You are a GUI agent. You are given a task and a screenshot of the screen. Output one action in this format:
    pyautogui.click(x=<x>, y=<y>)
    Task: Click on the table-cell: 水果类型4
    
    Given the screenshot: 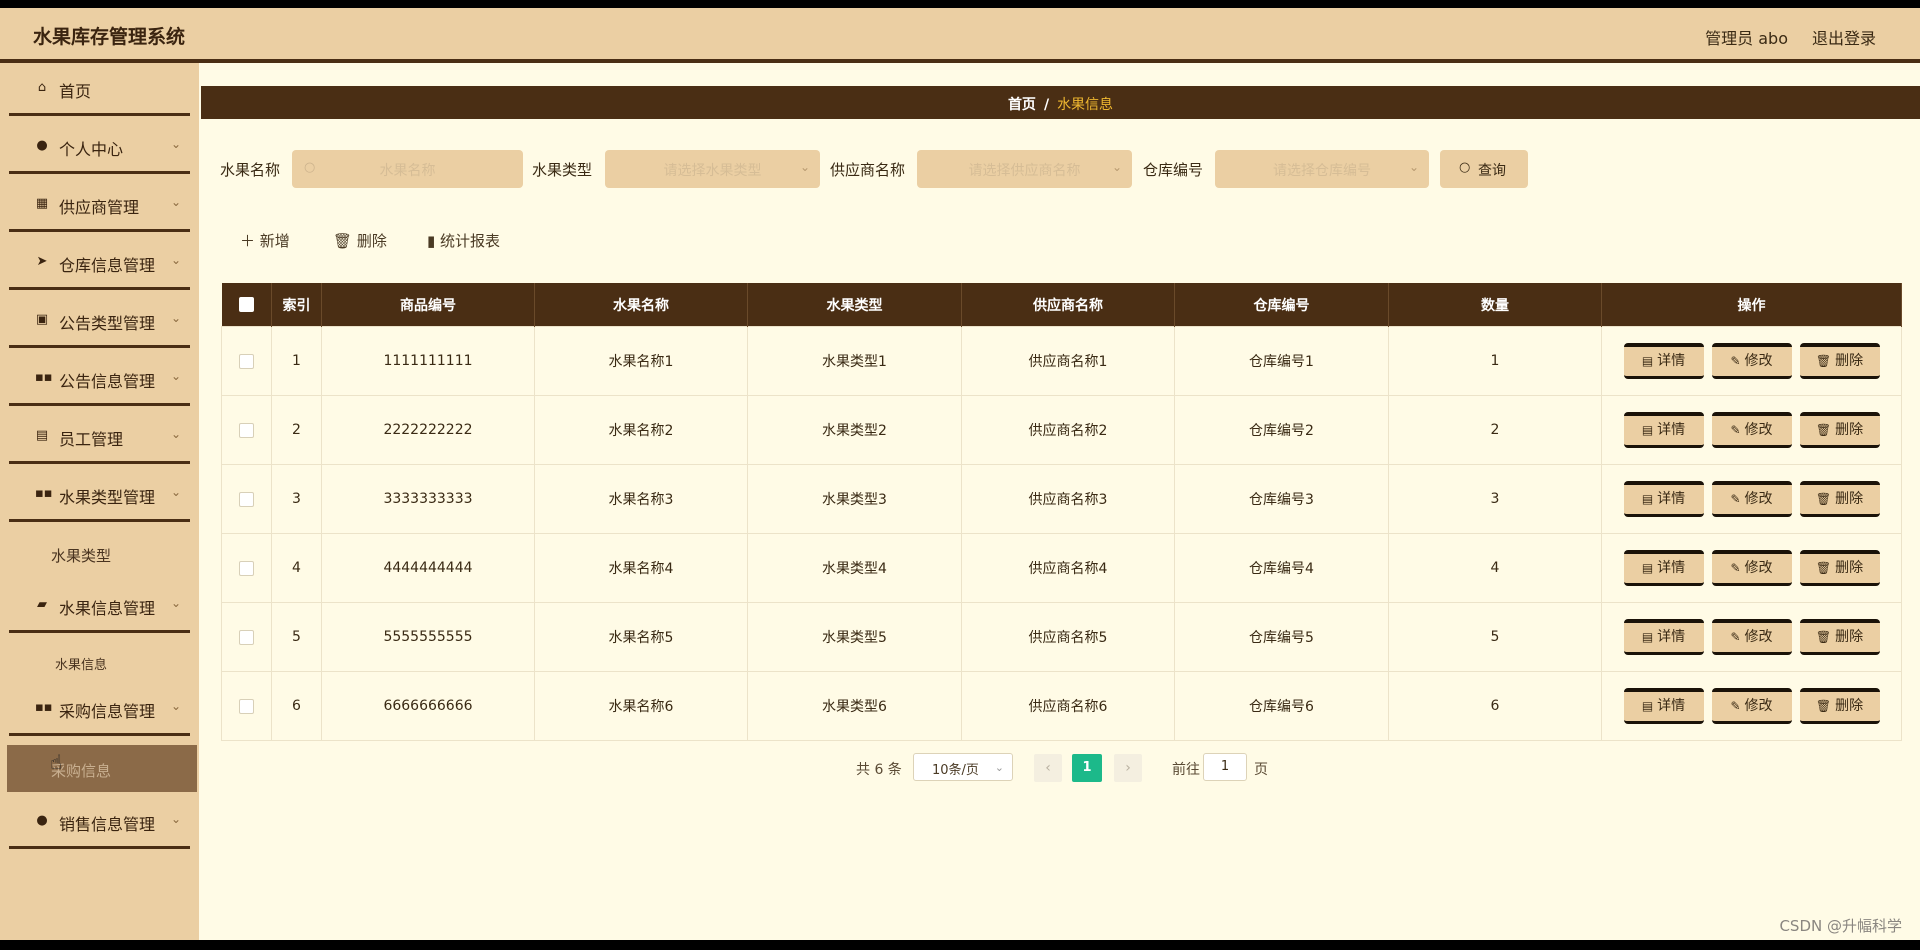 What is the action you would take?
    pyautogui.click(x=854, y=568)
    